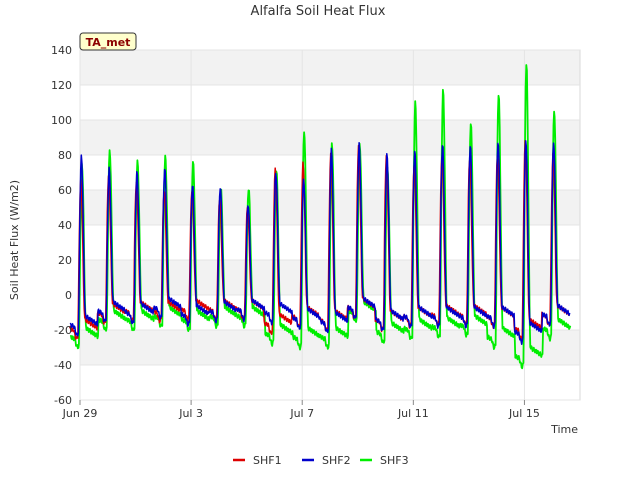  I want to click on badge-label: TA_met, so click(108, 42).